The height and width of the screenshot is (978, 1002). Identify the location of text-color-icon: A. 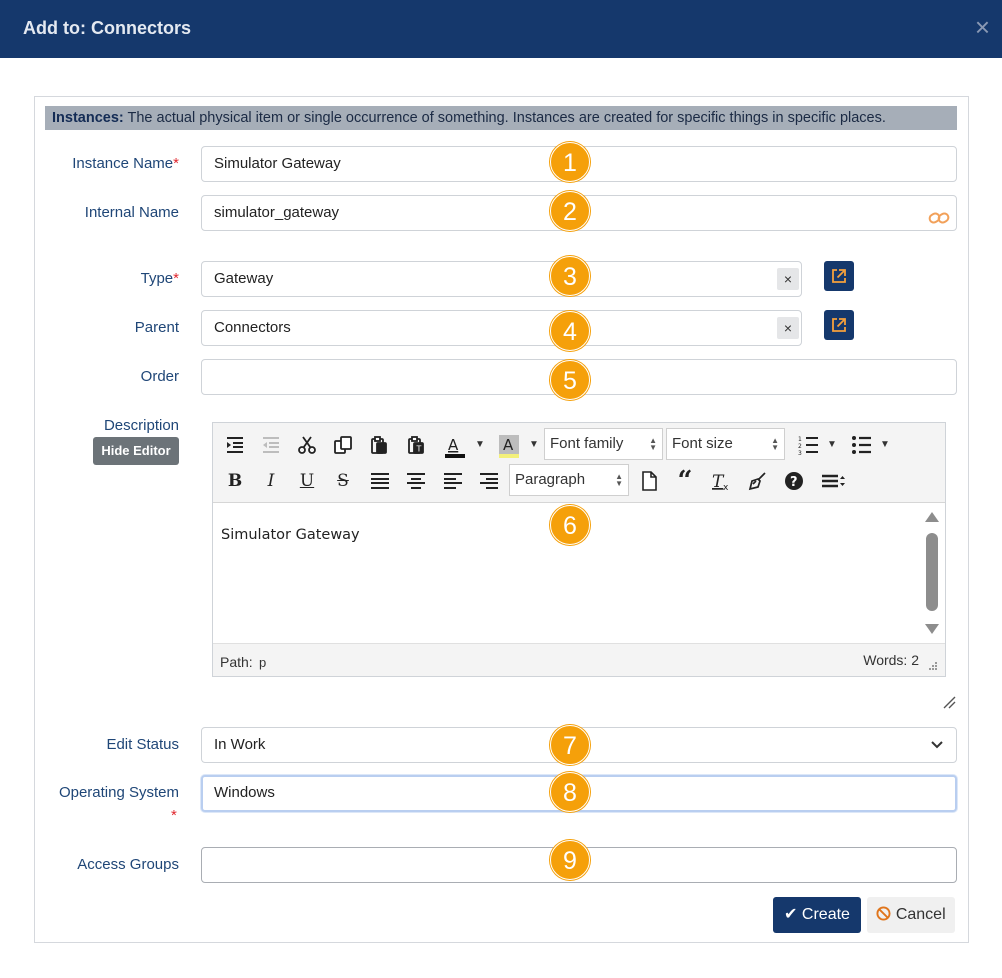
(454, 445).